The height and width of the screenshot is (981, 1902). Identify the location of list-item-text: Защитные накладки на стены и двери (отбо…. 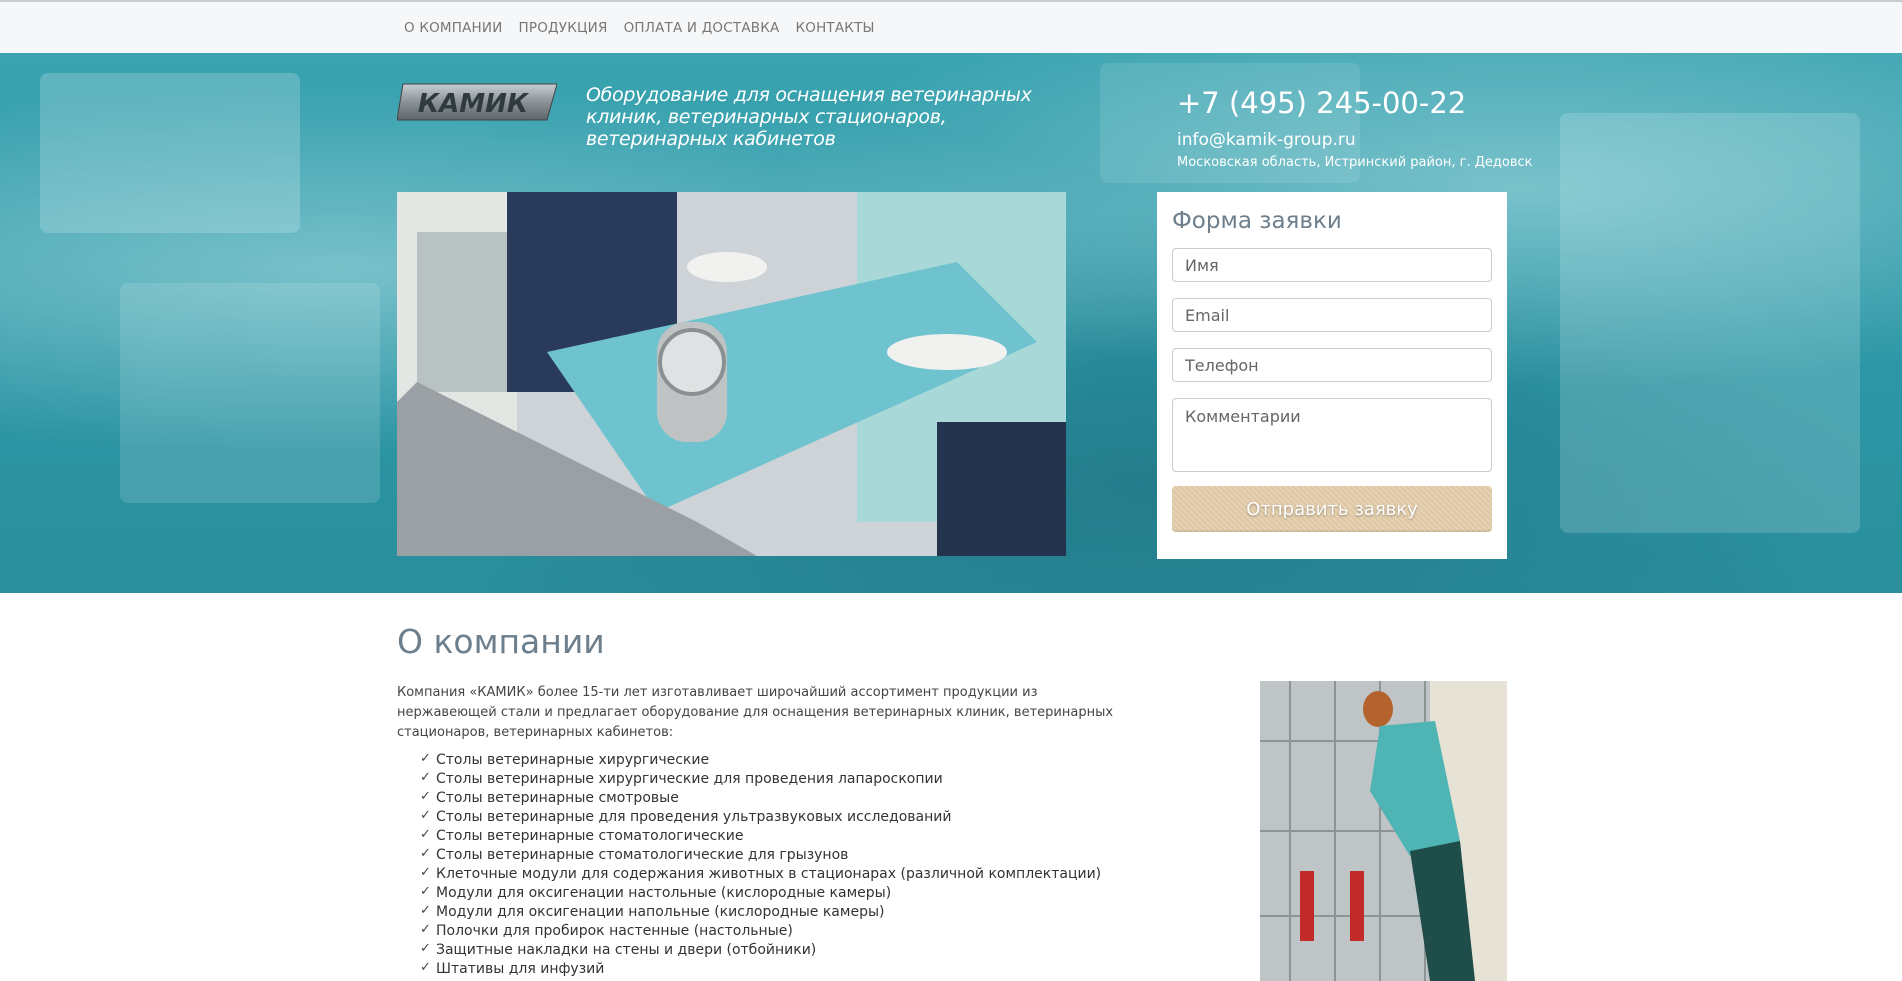
(626, 950).